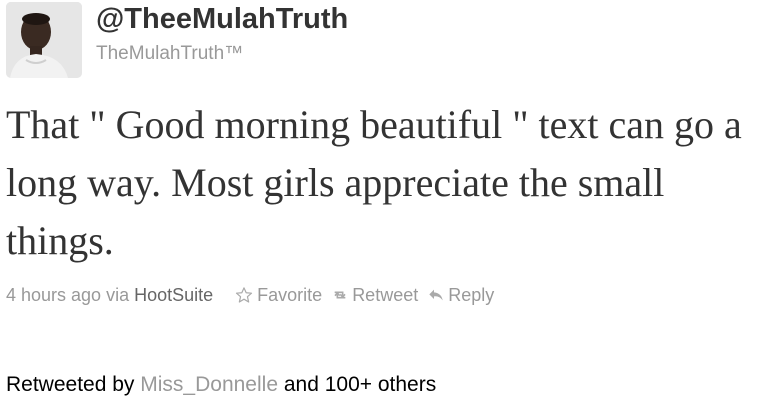 The image size is (764, 409). I want to click on full-name: TheMulahTruth™, so click(170, 53).